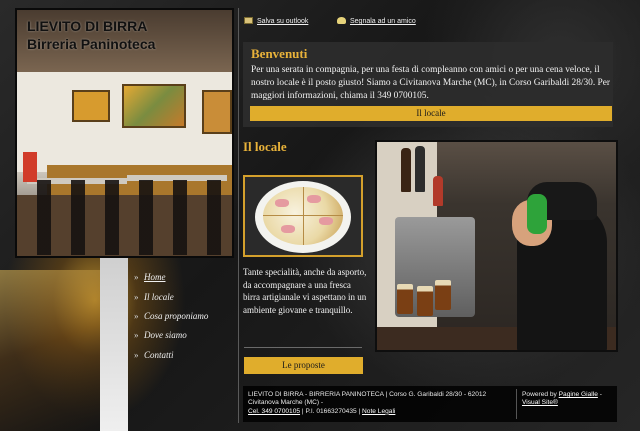 The height and width of the screenshot is (431, 640). I want to click on site-logo: LIEVITO DI BIRRA Birreria Paninoteca, so click(127, 35).